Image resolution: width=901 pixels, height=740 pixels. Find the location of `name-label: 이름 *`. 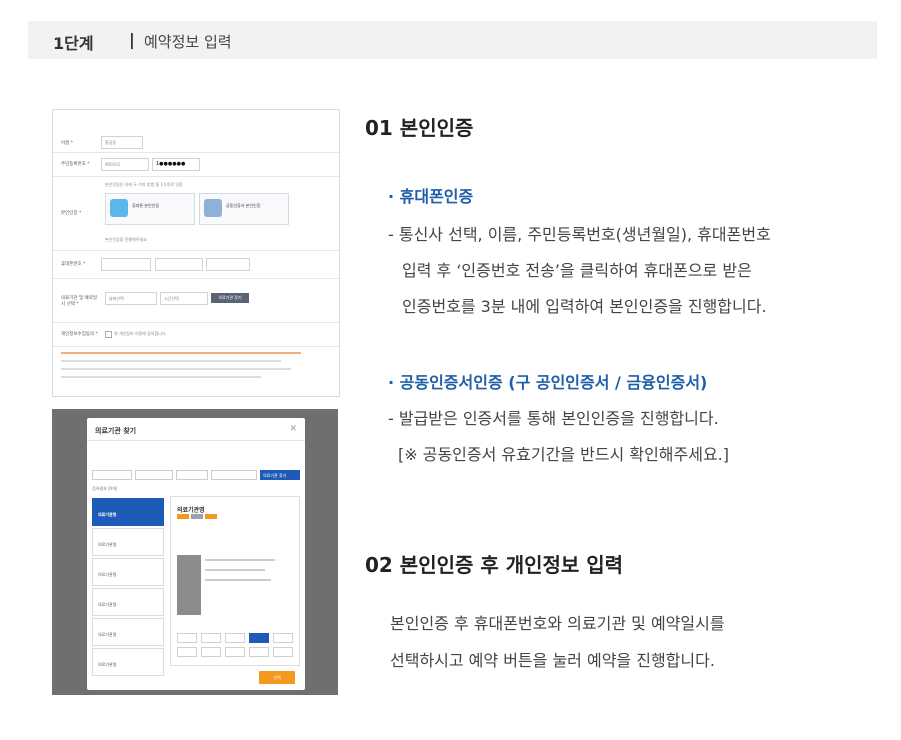

name-label: 이름 * is located at coordinates (67, 143).